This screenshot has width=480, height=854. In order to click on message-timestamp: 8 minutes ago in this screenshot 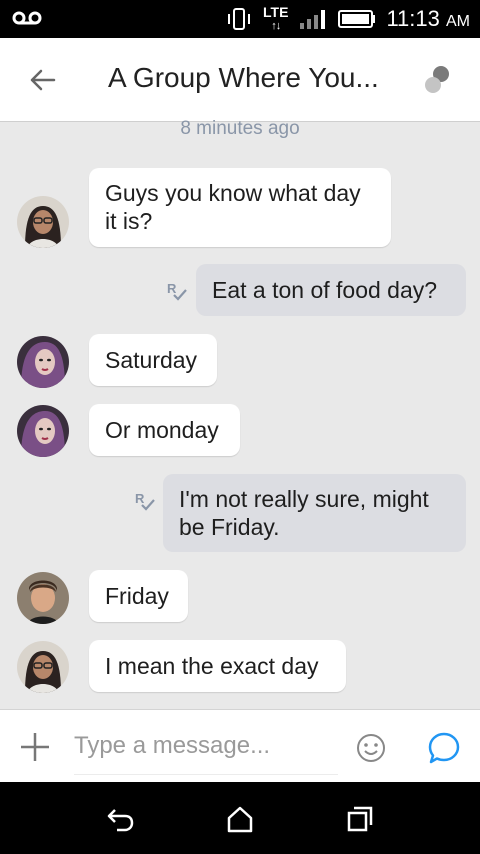, I will do `click(240, 128)`.